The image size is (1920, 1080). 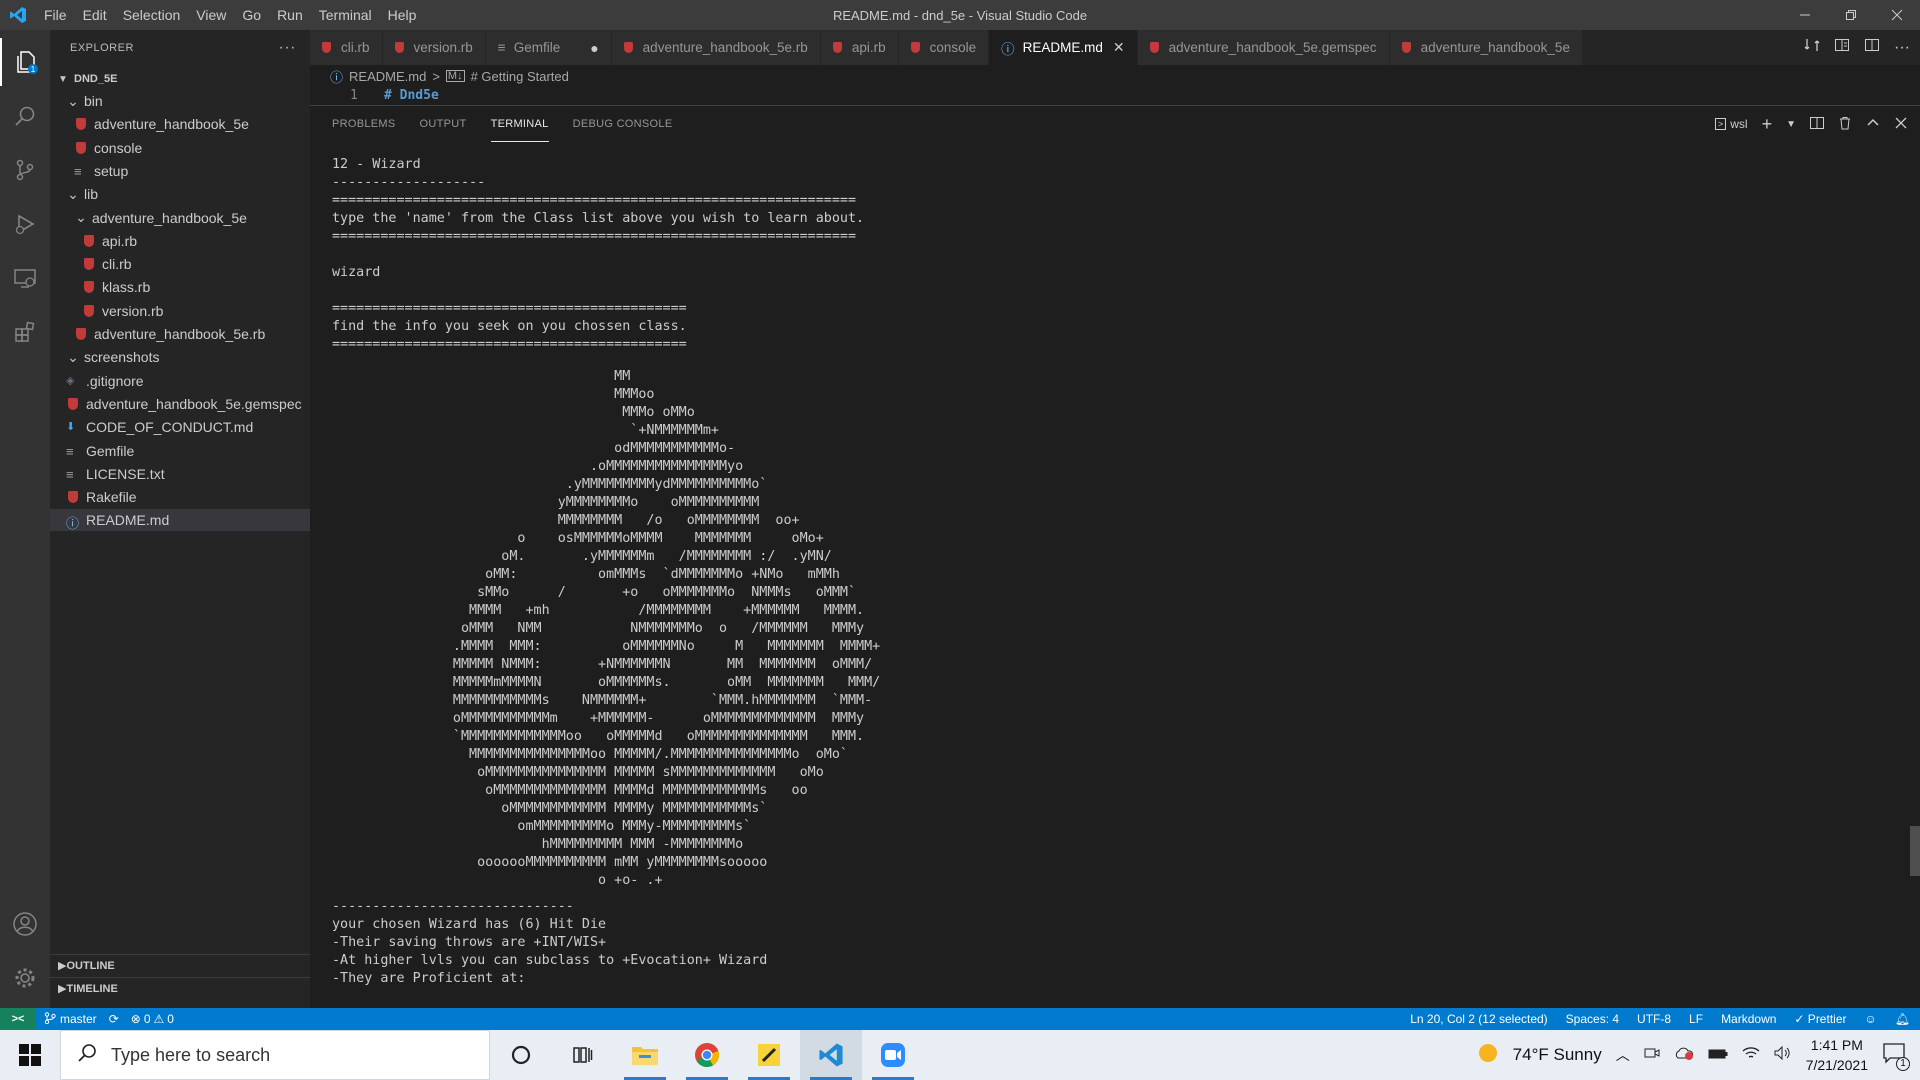 I want to click on file-rakefile: Rakefile, so click(x=180, y=497).